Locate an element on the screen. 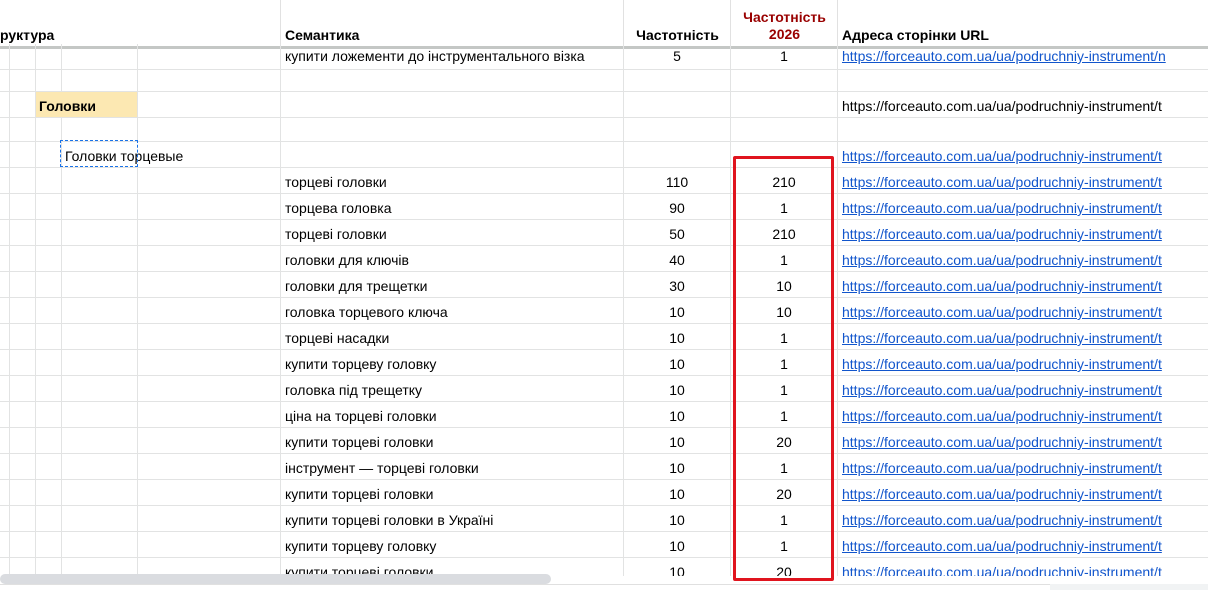 The height and width of the screenshot is (591, 1208). semantics-cell: купити торцеві головки в Україні is located at coordinates (452, 518).